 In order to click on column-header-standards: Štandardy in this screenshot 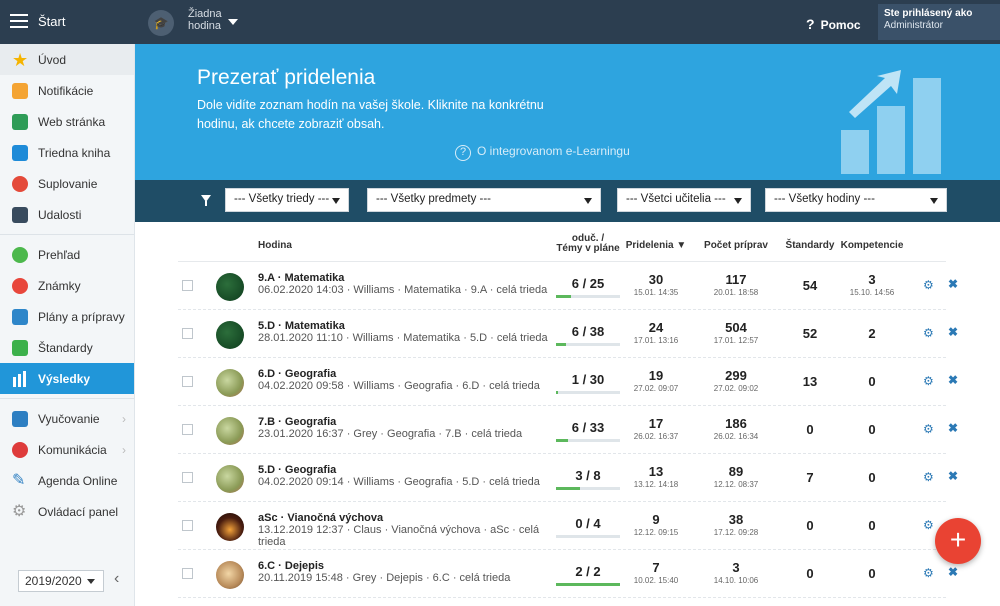, I will do `click(810, 245)`.